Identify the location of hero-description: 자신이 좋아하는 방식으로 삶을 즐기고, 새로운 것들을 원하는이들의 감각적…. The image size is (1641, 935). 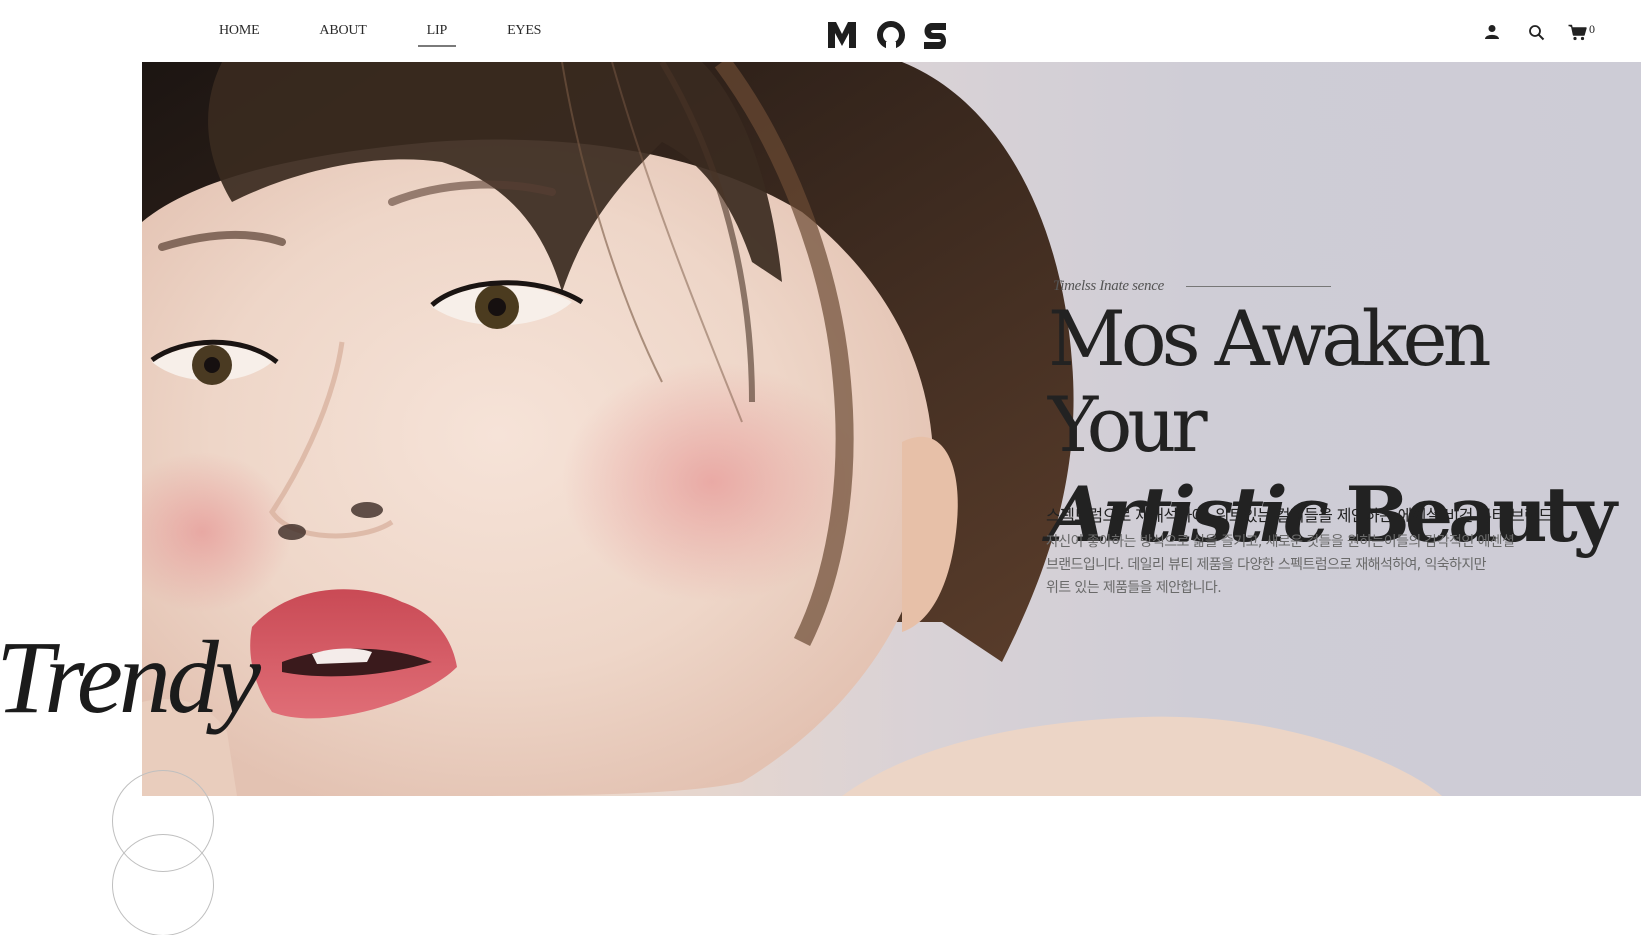
(1306, 565).